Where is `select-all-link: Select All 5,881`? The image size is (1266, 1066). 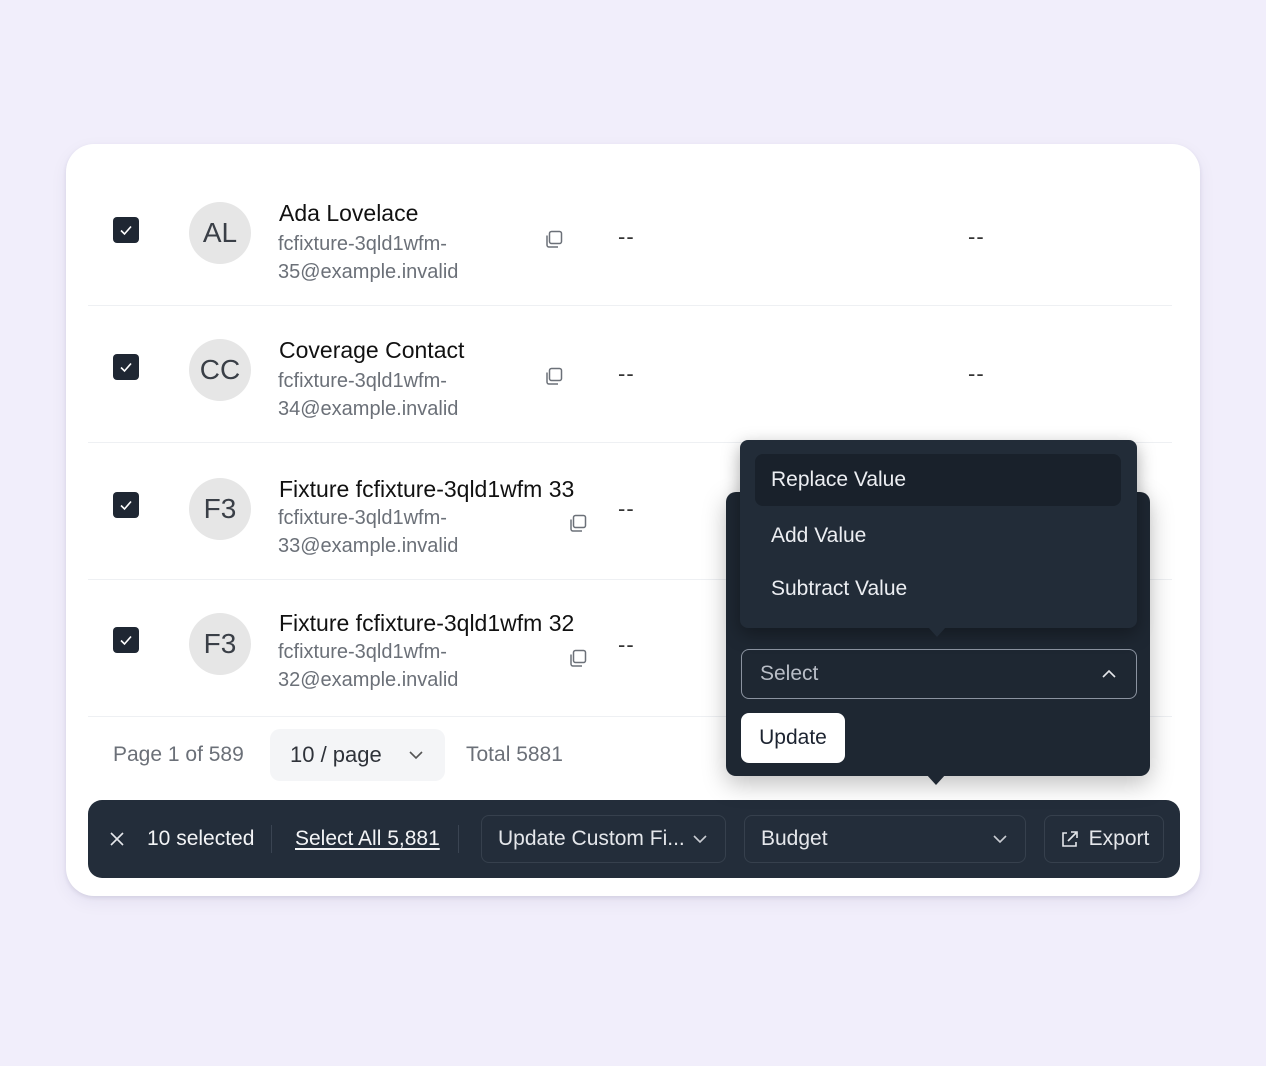
select-all-link: Select All 5,881 is located at coordinates (367, 839).